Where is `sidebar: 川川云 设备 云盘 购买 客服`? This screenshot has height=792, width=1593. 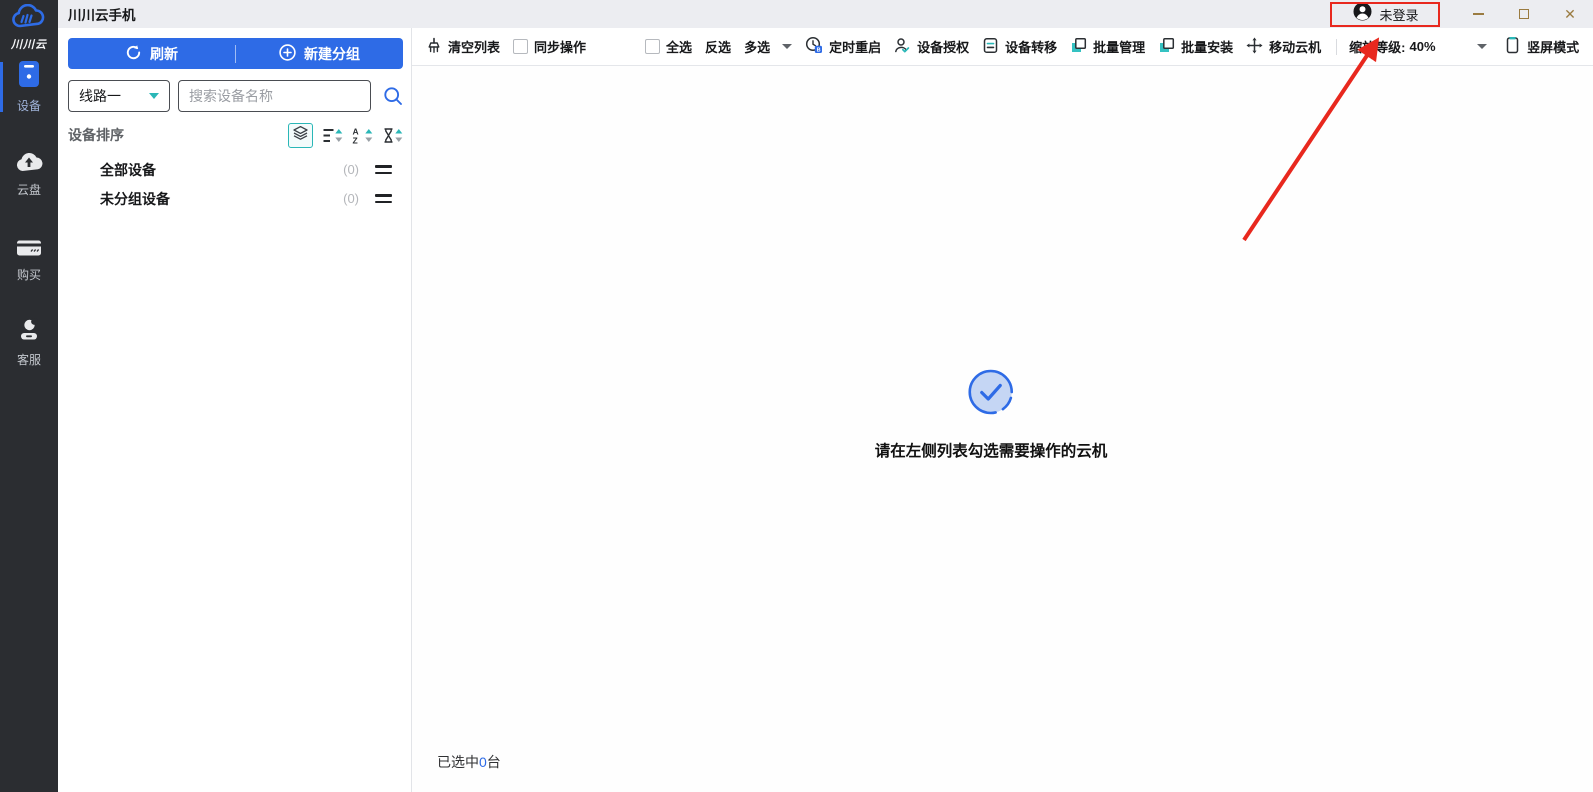 sidebar: 川川云 设备 云盘 购买 客服 is located at coordinates (29, 396).